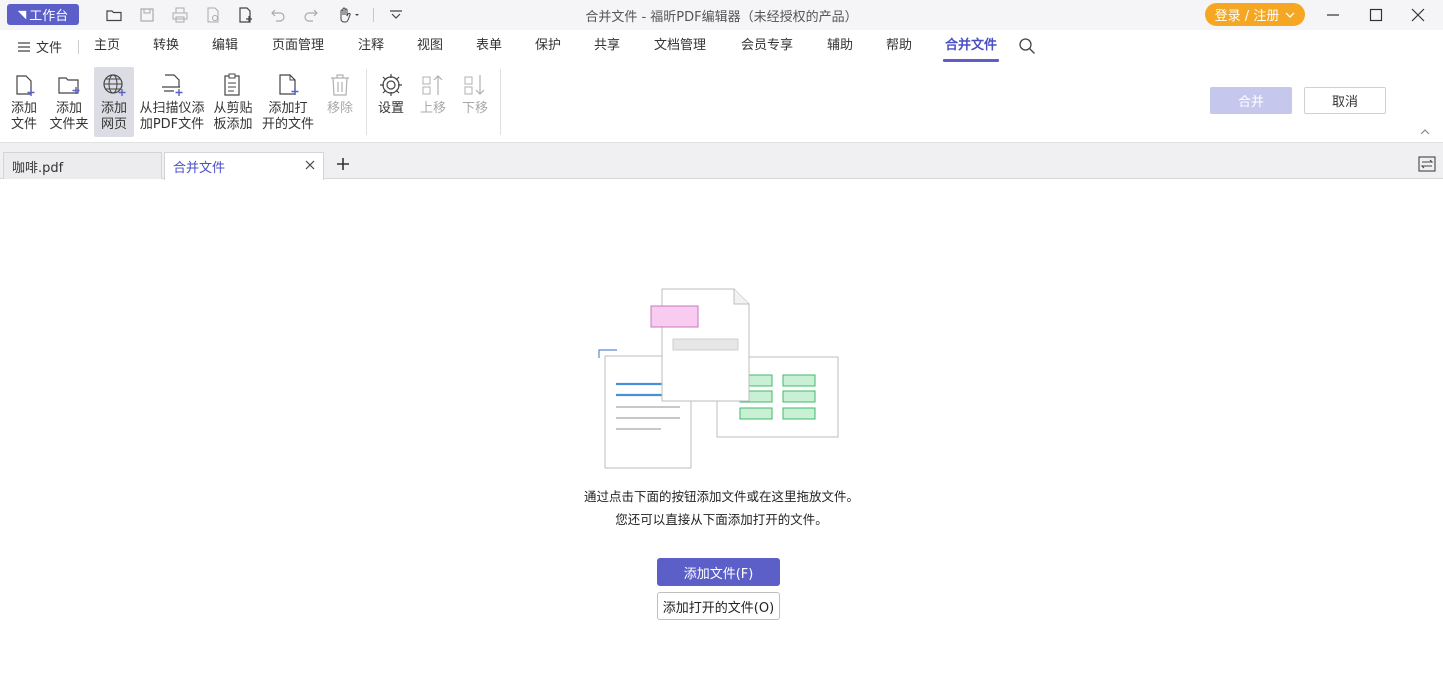 The height and width of the screenshot is (693, 1443). Describe the element at coordinates (339, 108) in the screenshot. I see `remove-label: 移除` at that location.